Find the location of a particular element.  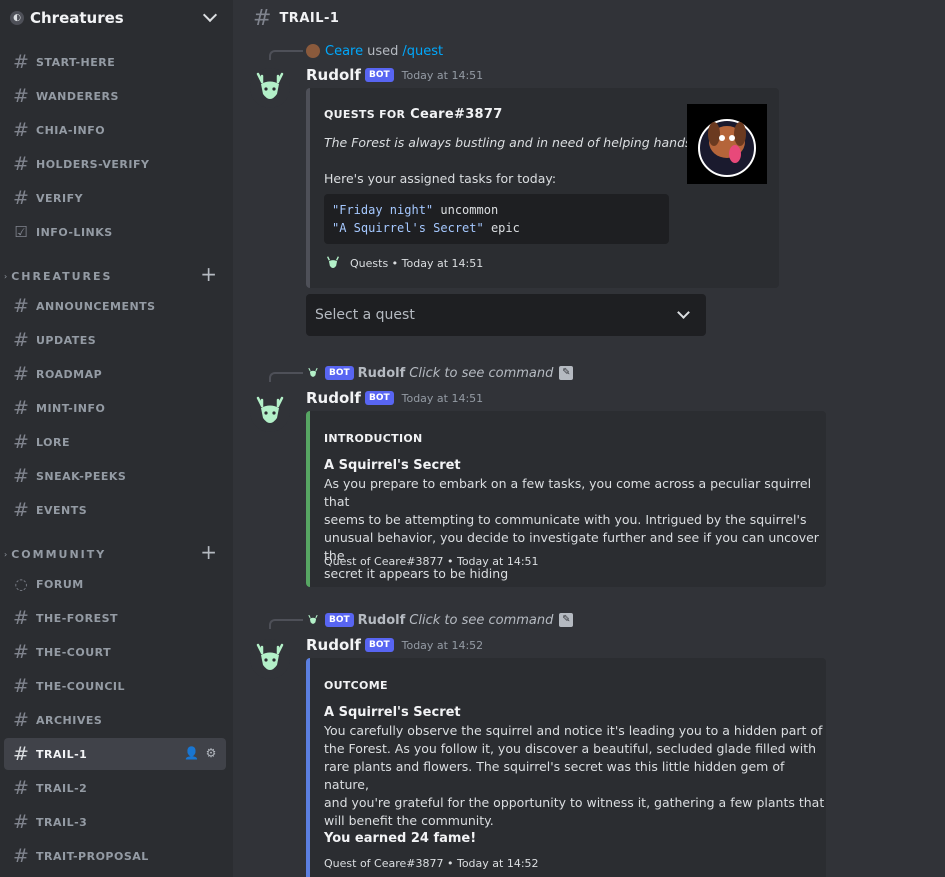

channel-holders-verify: # HOLDERS-VERIFY is located at coordinates (115, 164).